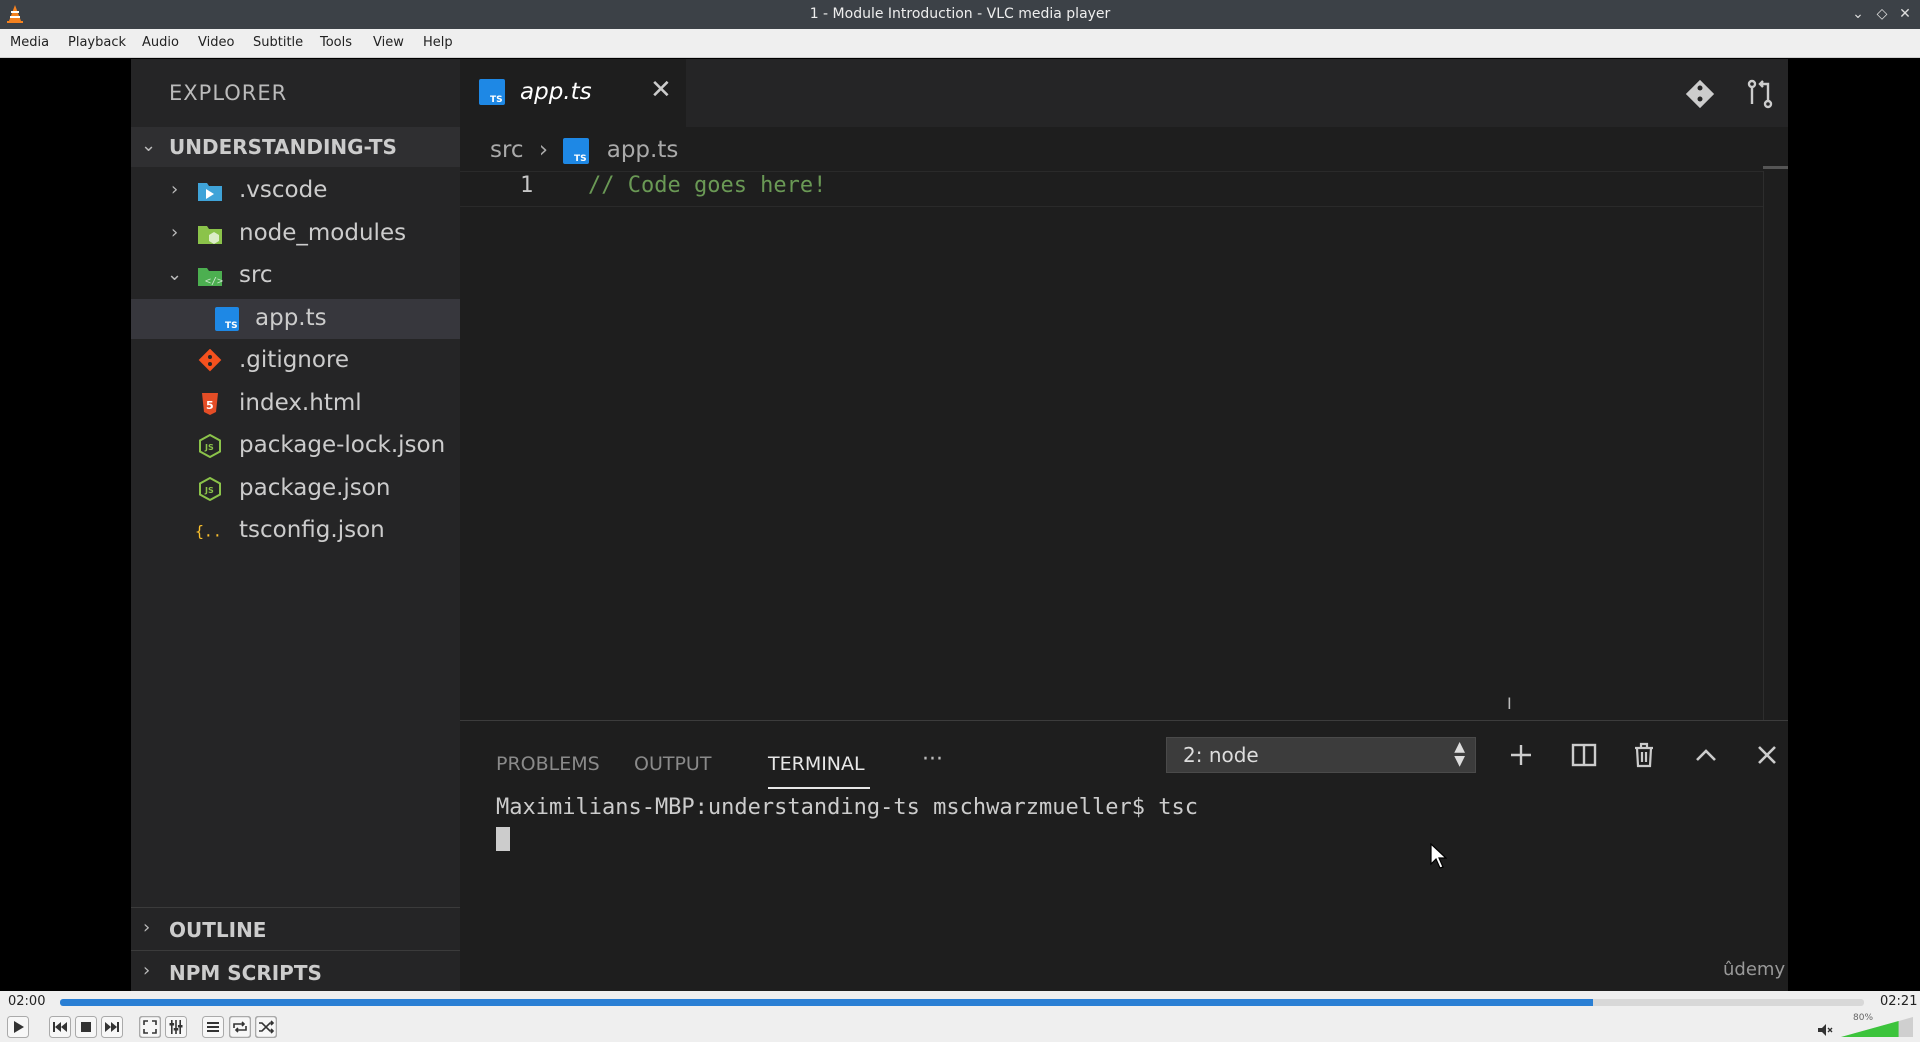  Describe the element at coordinates (216, 42) in the screenshot. I see `menu-video: Video` at that location.